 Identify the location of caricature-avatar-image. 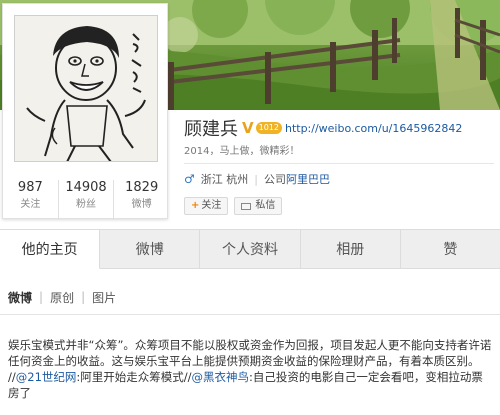
(86, 88).